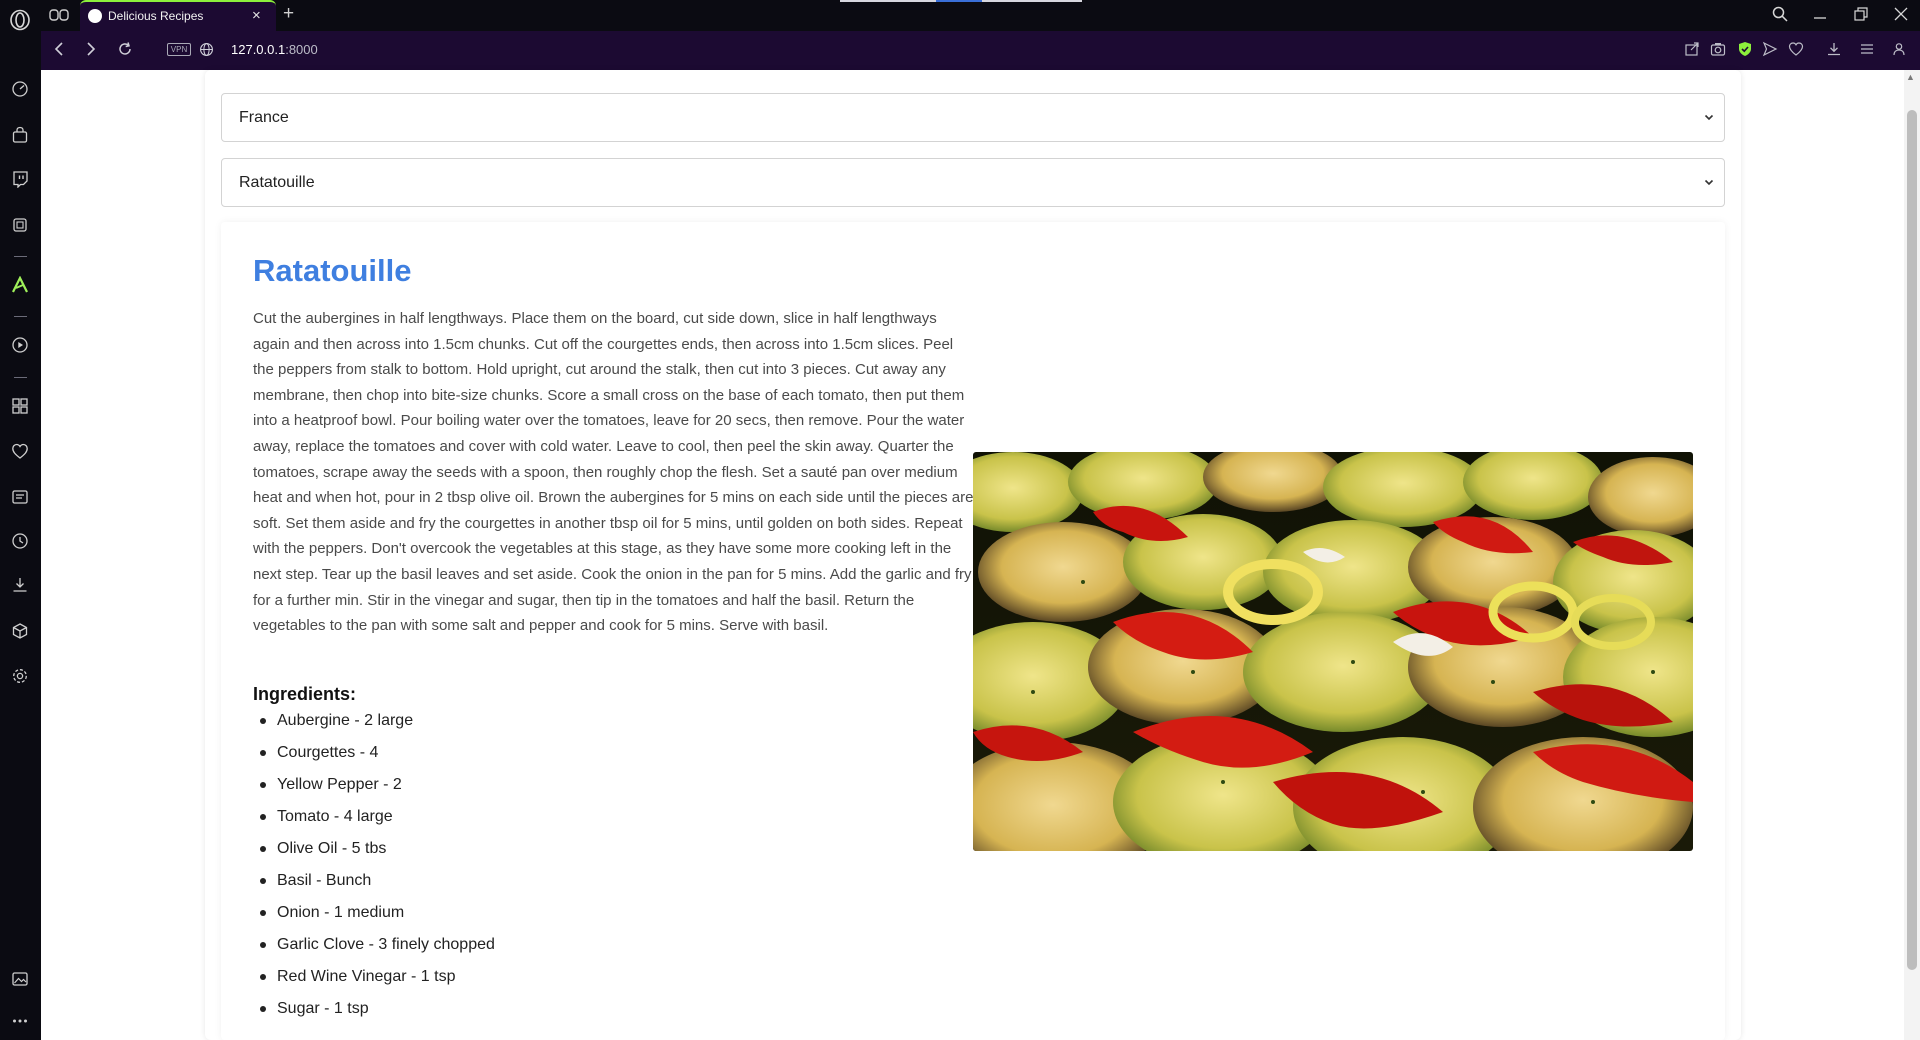 The height and width of the screenshot is (1040, 1920). Describe the element at coordinates (453, 1012) in the screenshot. I see `ingredient-item: Sugar - 1 tsp` at that location.